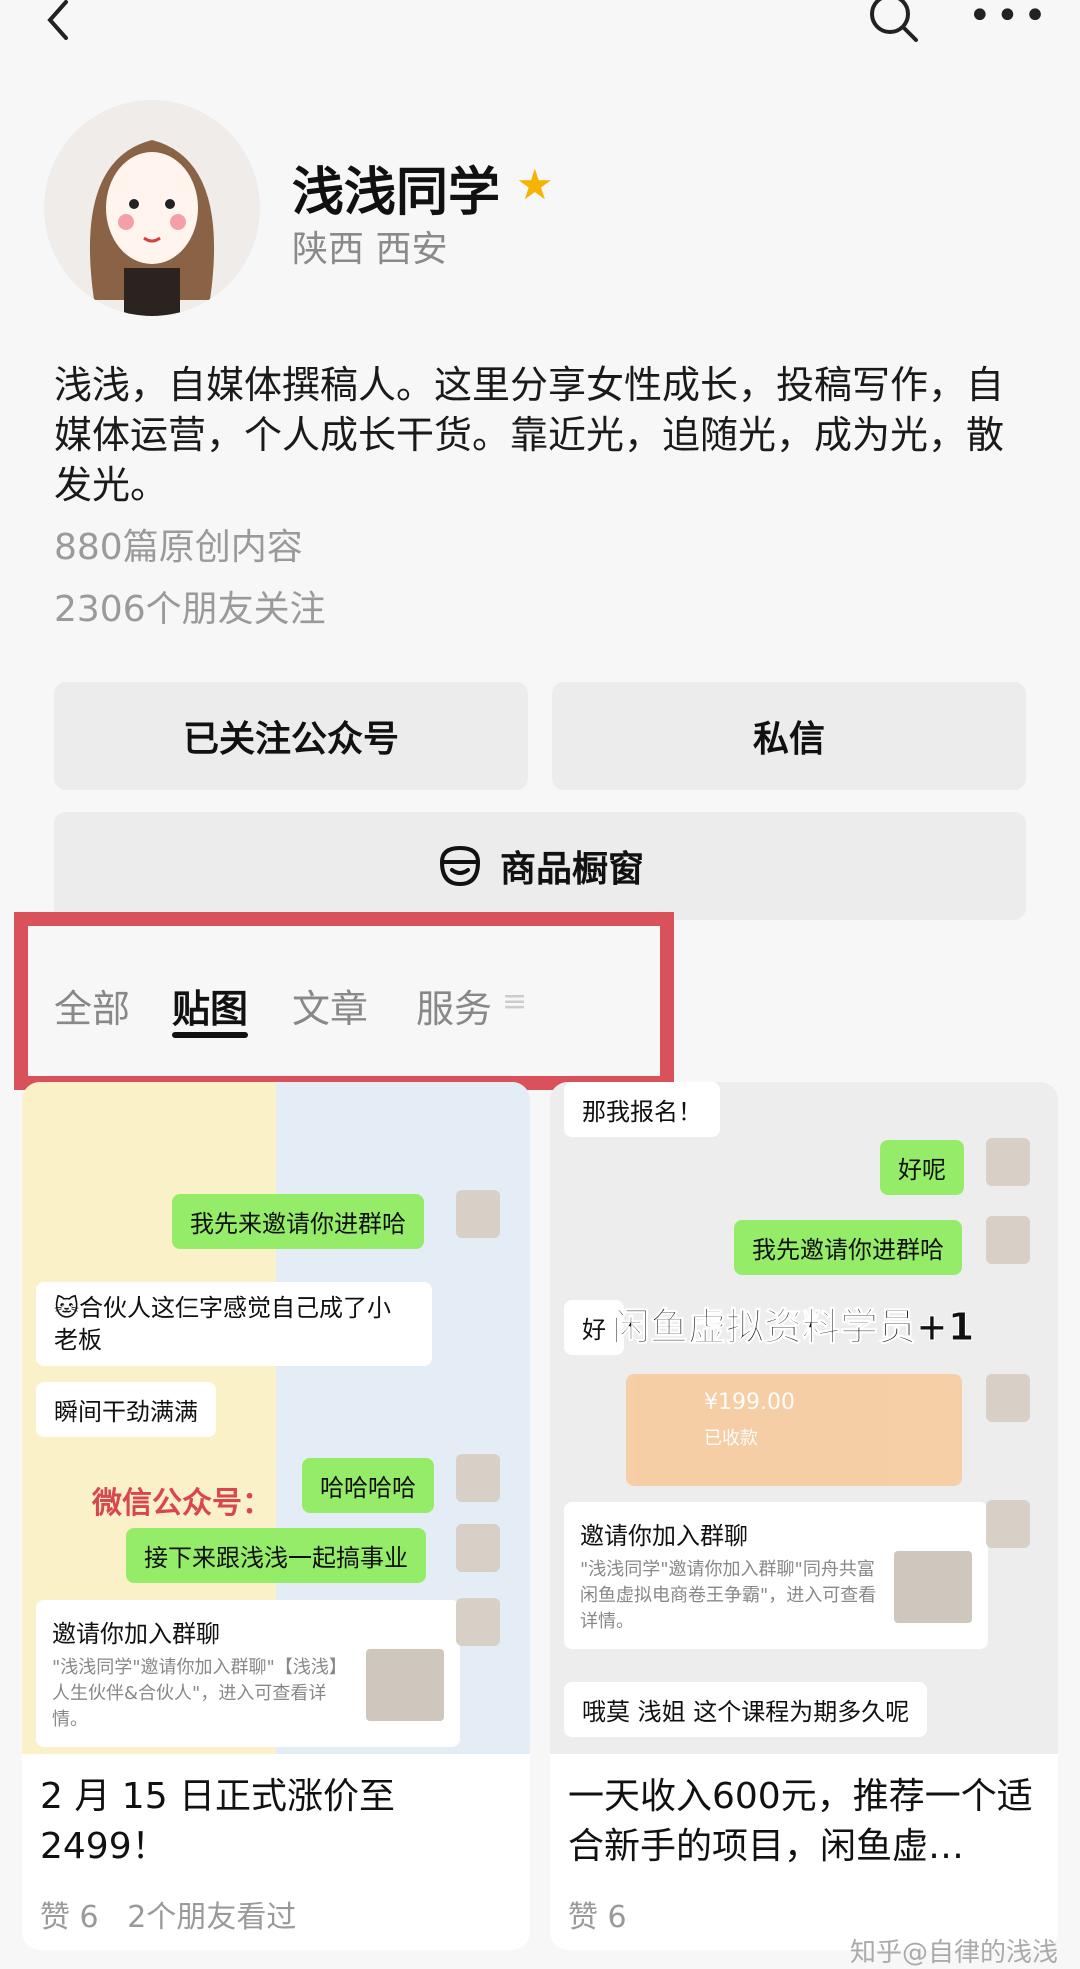 The height and width of the screenshot is (1969, 1080). I want to click on payment-amount: ¥199.00, so click(749, 1402).